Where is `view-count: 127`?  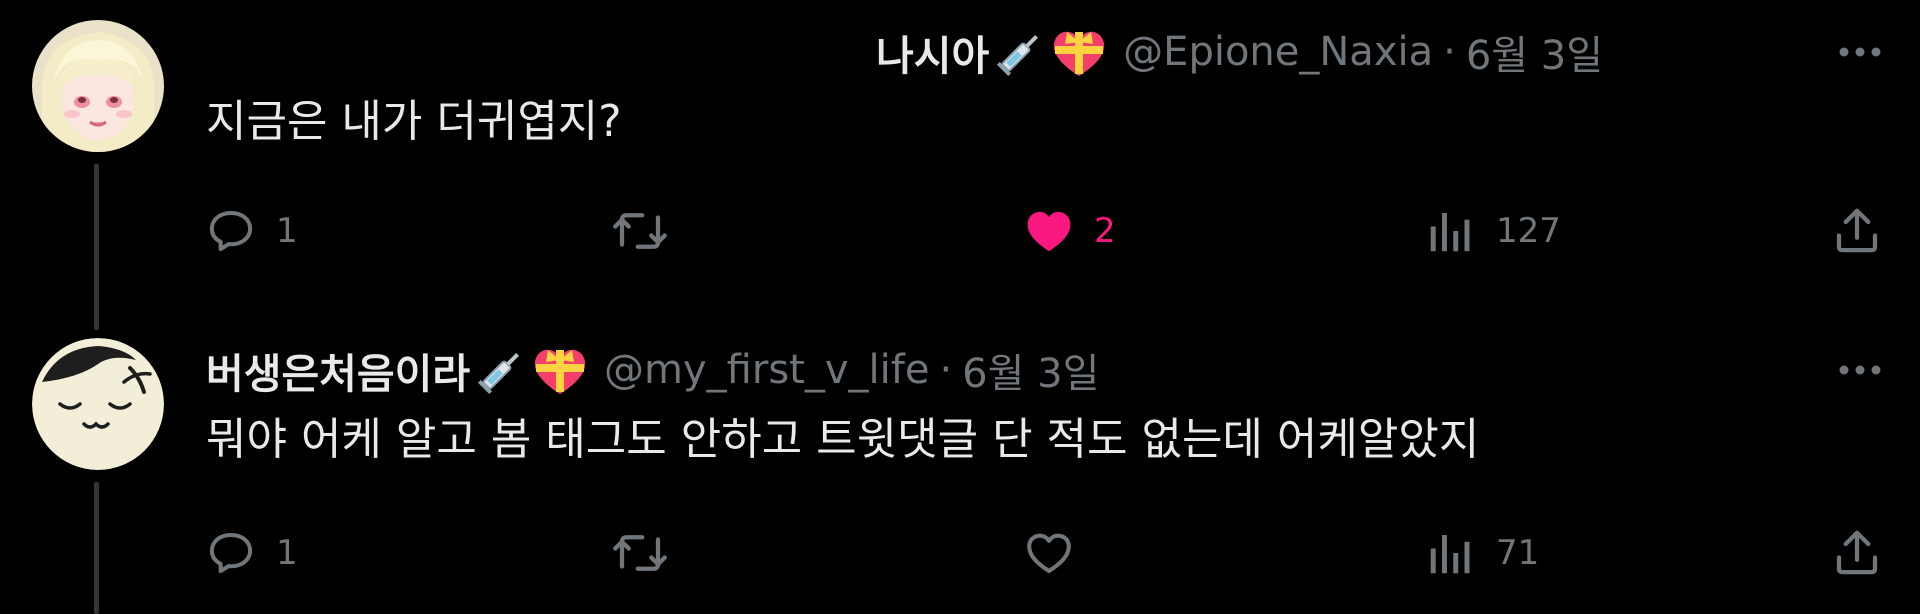
view-count: 127 is located at coordinates (1528, 231).